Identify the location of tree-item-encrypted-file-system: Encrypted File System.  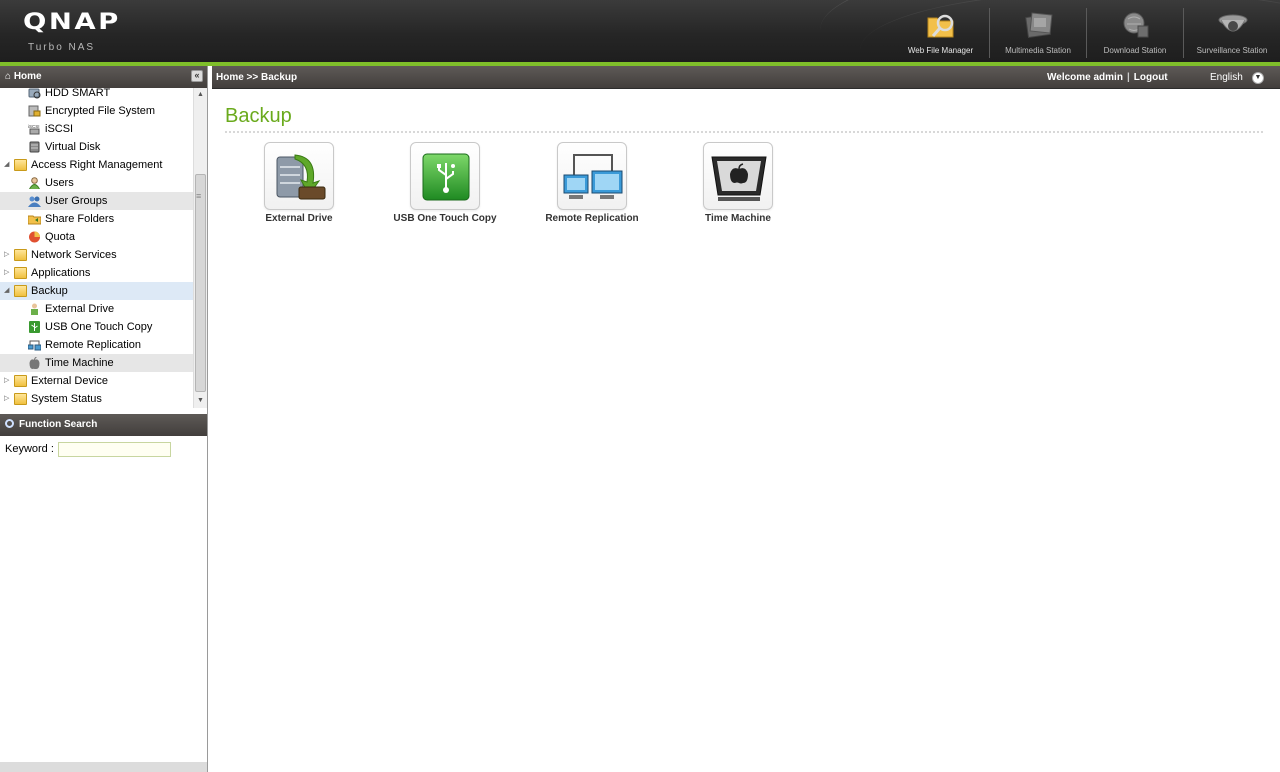
(96, 111).